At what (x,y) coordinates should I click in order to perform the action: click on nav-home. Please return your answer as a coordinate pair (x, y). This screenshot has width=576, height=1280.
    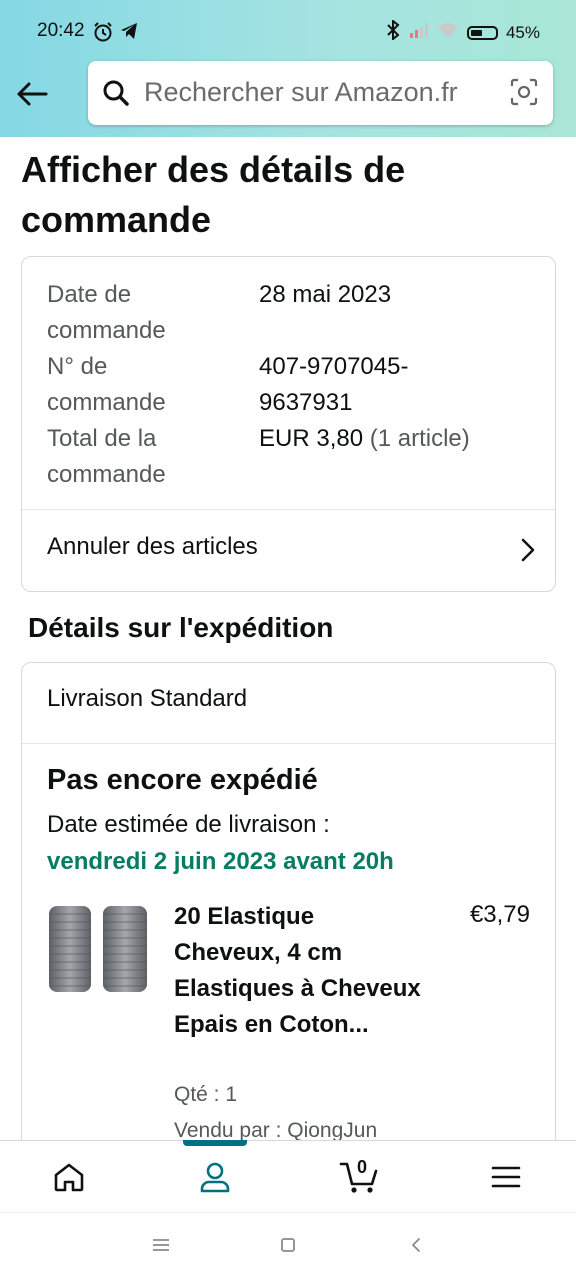
    Looking at the image, I should click on (69, 1177).